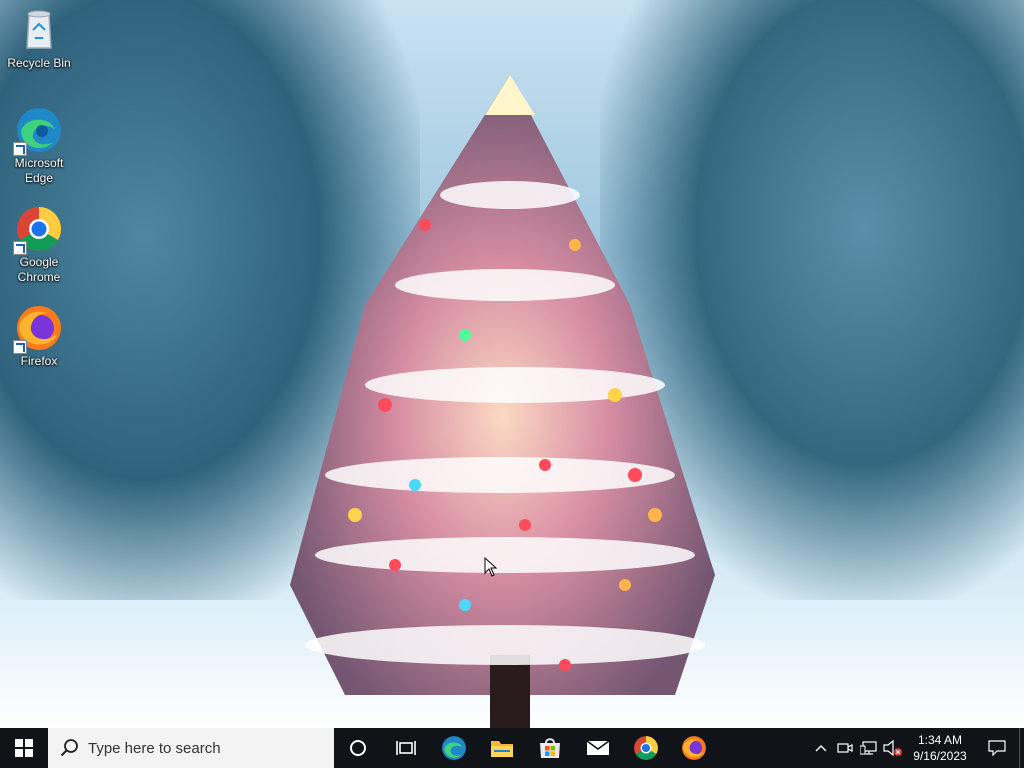 The height and width of the screenshot is (768, 1024). I want to click on system-tray: 1:34 AM 9/16/2023, so click(916, 748).